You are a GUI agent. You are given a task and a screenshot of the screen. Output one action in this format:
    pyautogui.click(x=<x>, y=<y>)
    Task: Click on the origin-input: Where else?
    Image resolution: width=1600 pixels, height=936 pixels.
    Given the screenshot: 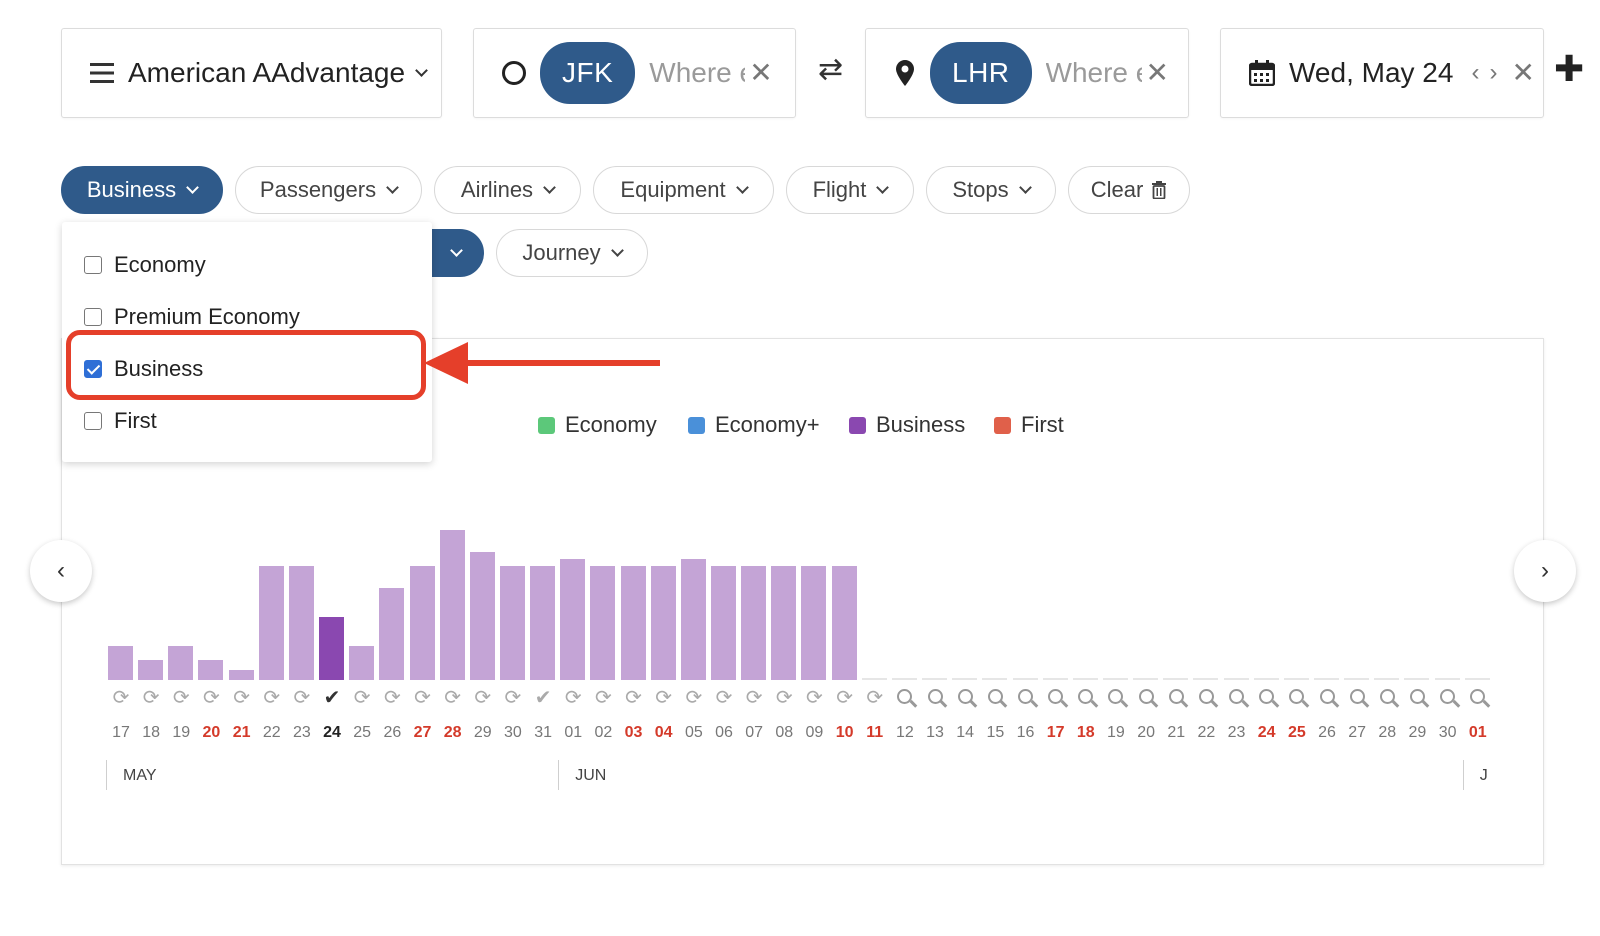 What is the action you would take?
    pyautogui.click(x=697, y=73)
    